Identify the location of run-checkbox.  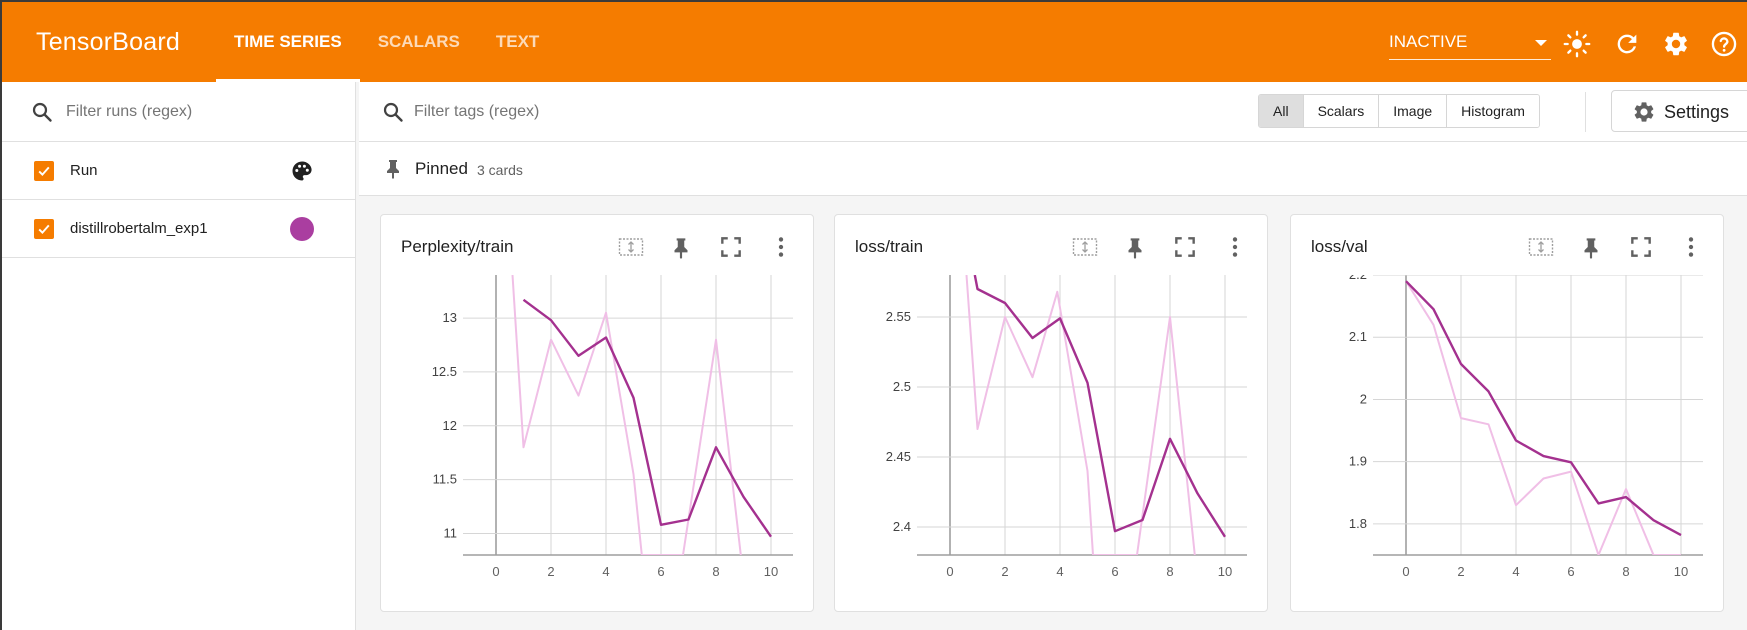
(44, 229).